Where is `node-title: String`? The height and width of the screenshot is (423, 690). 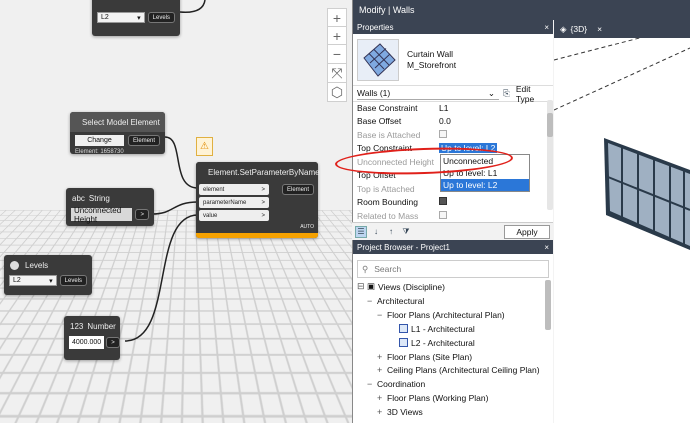
node-title: String is located at coordinates (99, 198).